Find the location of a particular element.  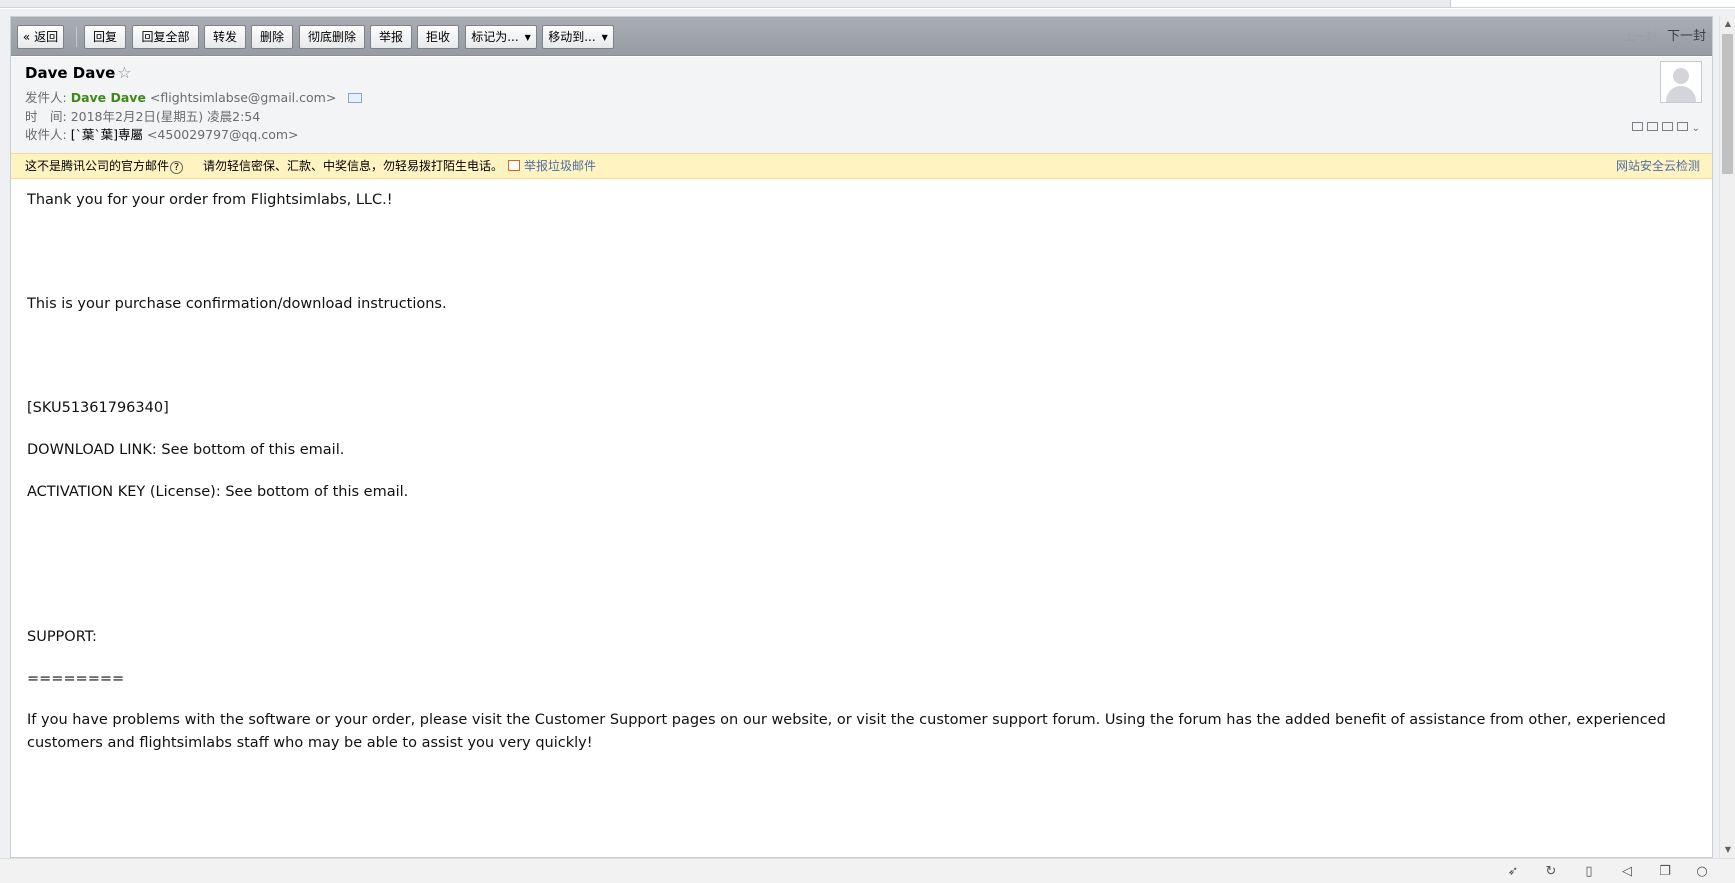

recipient-line: 收件人: [`葉`葉]専屬 <450029797@qq.com> is located at coordinates (162, 133).